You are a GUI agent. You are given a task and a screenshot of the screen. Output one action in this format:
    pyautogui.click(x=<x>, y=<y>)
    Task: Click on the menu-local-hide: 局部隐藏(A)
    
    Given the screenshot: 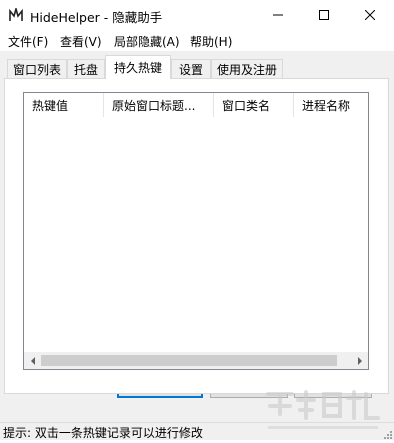 What is the action you would take?
    pyautogui.click(x=147, y=41)
    